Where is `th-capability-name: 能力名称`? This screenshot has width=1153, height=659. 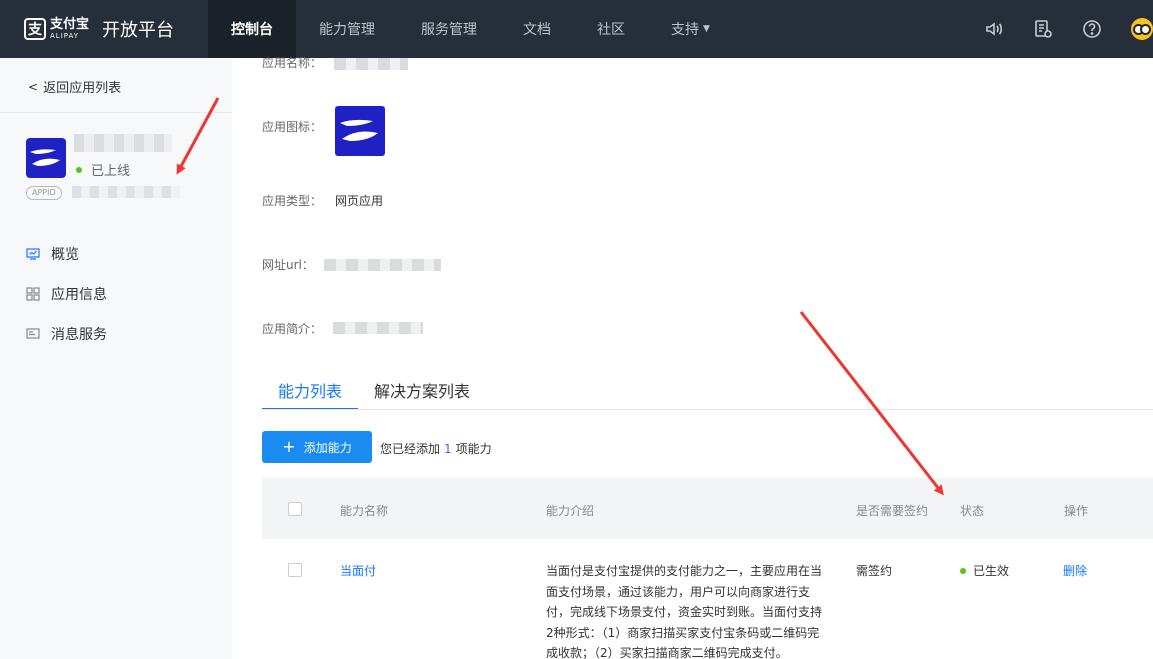 th-capability-name: 能力名称 is located at coordinates (364, 511).